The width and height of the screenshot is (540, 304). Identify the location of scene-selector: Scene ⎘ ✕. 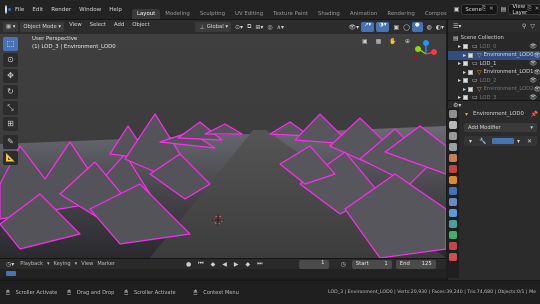
(479, 9).